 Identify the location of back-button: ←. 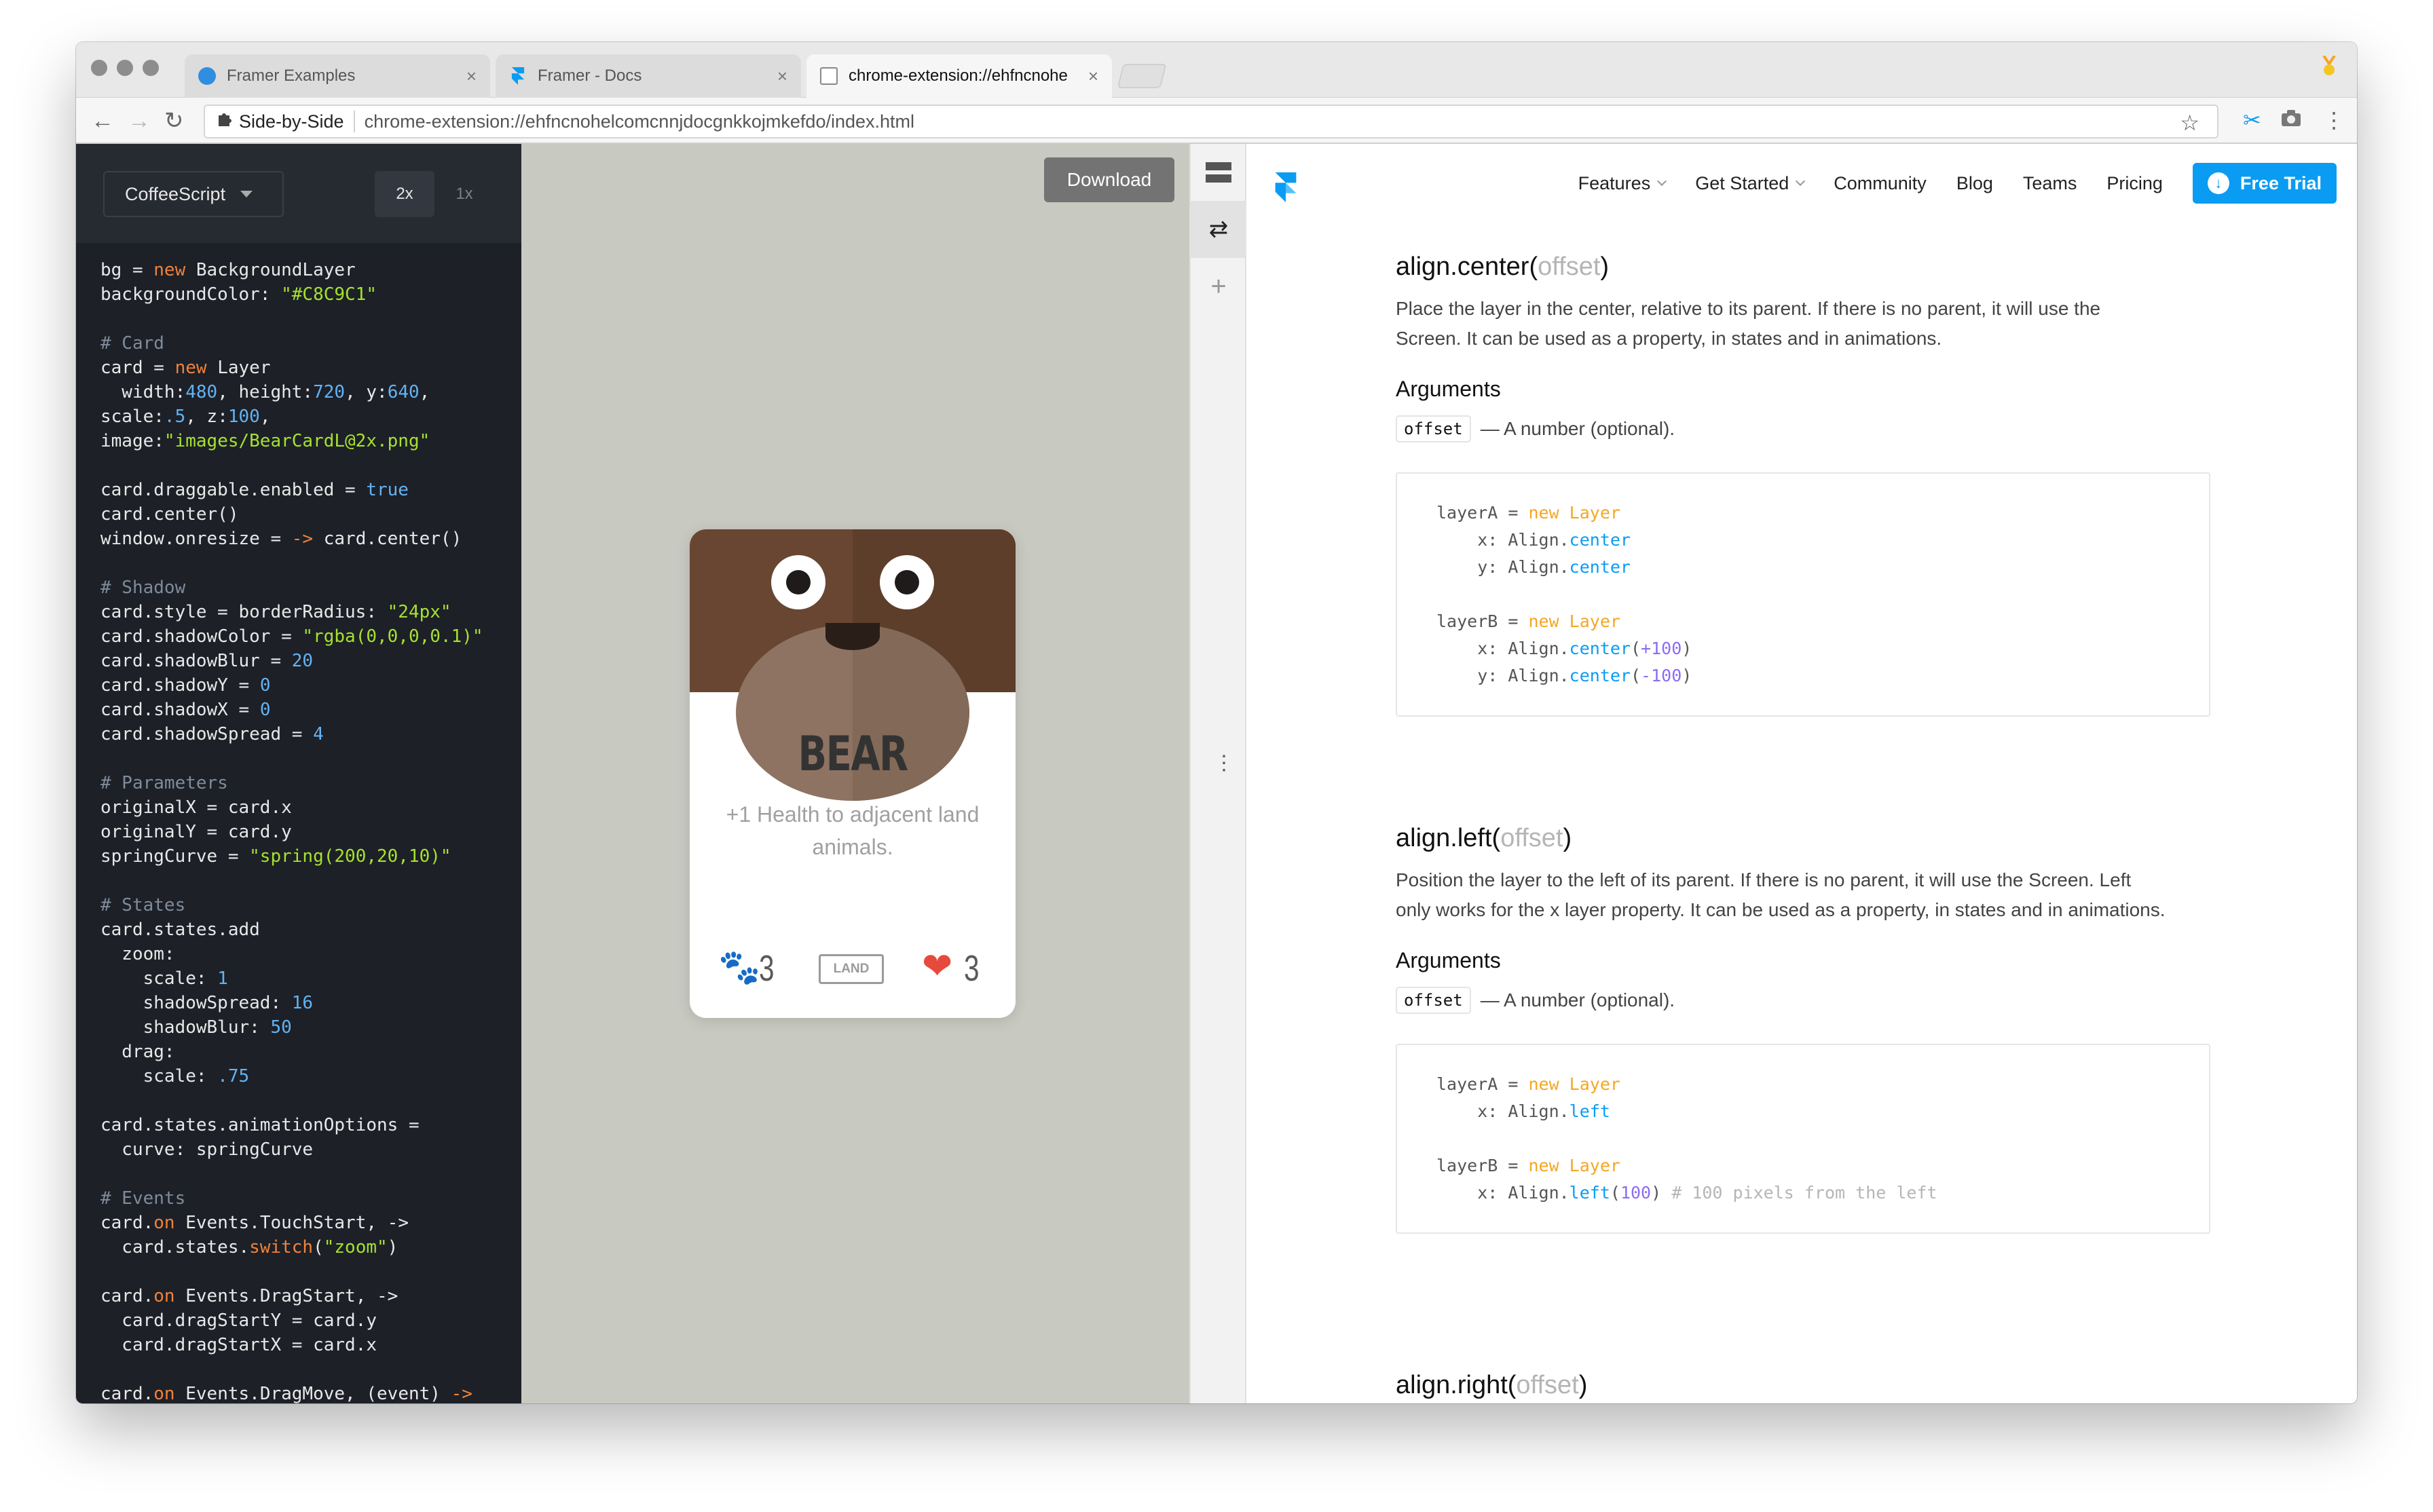
(102, 120).